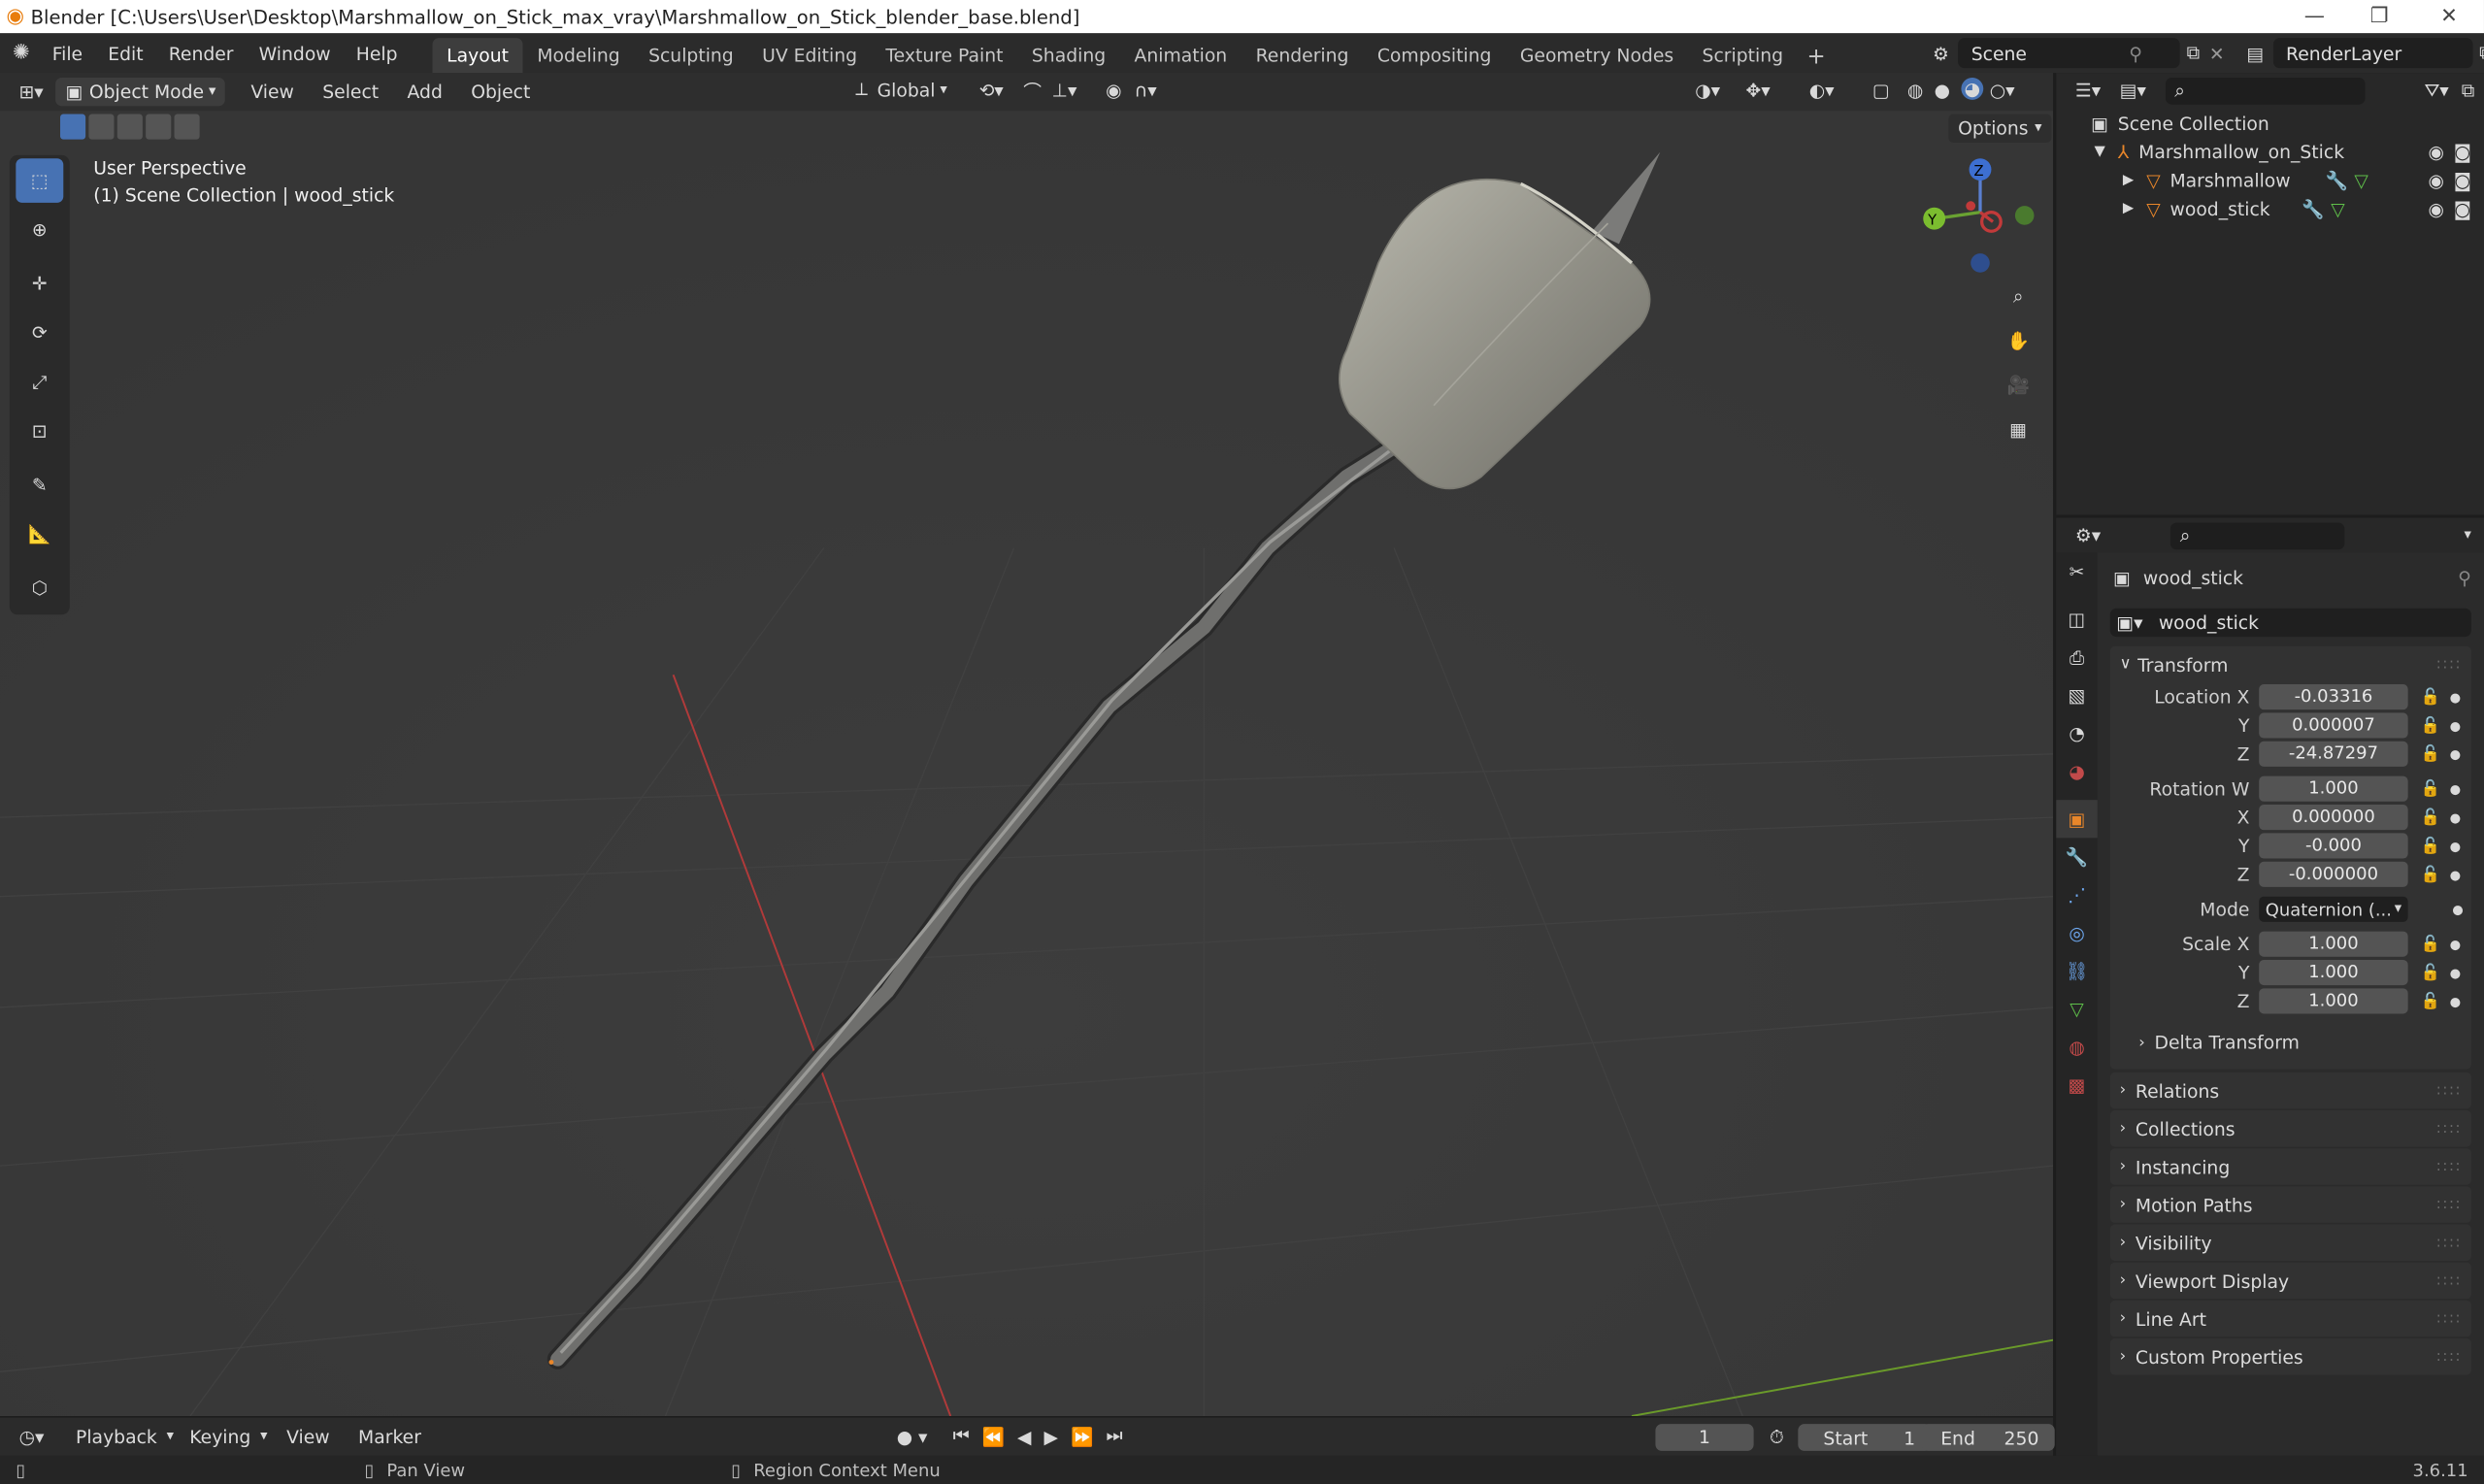 The image size is (2484, 1484). I want to click on jump-end-icon: ⏭, so click(1114, 1435).